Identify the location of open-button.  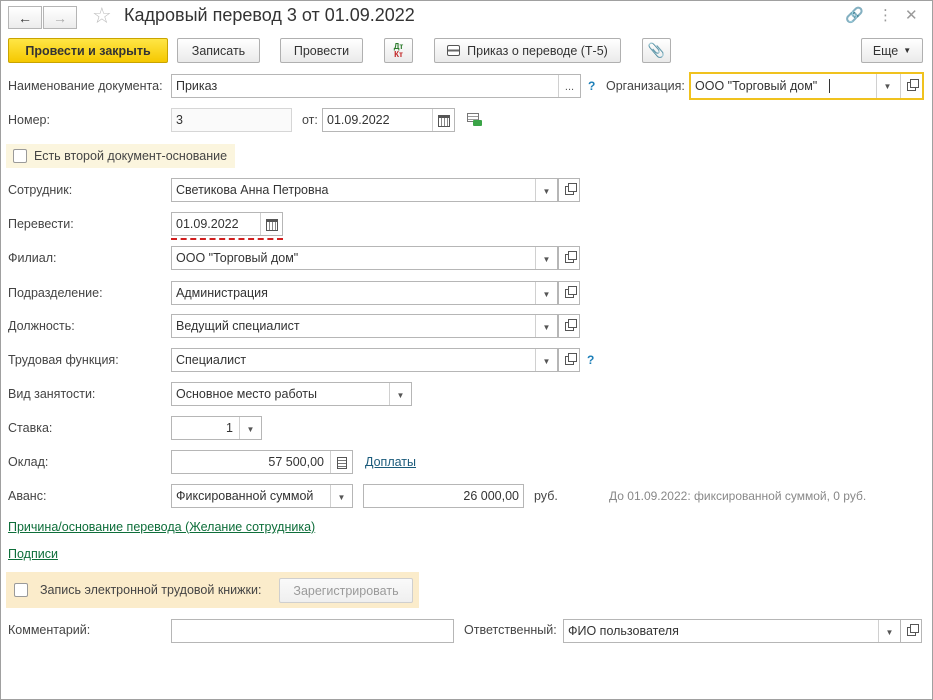
(911, 86).